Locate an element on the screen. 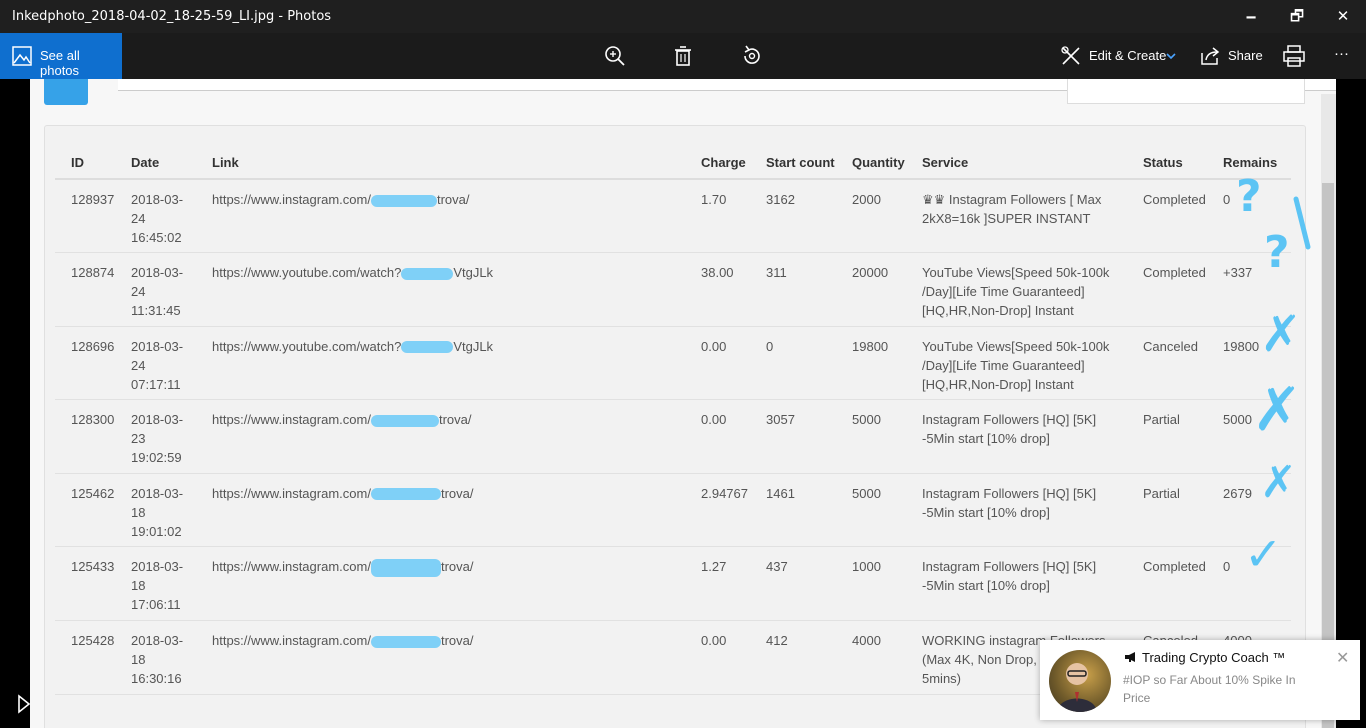 The image size is (1366, 728). order-quantity: 1000 is located at coordinates (871, 584).